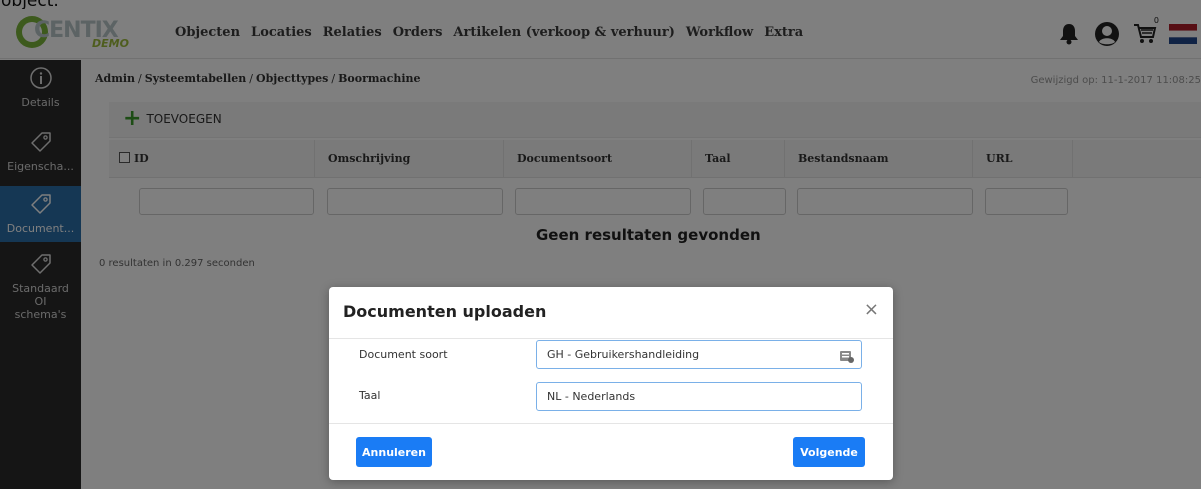  What do you see at coordinates (445, 311) in the screenshot?
I see `modal-title: Documenten uploaden` at bounding box center [445, 311].